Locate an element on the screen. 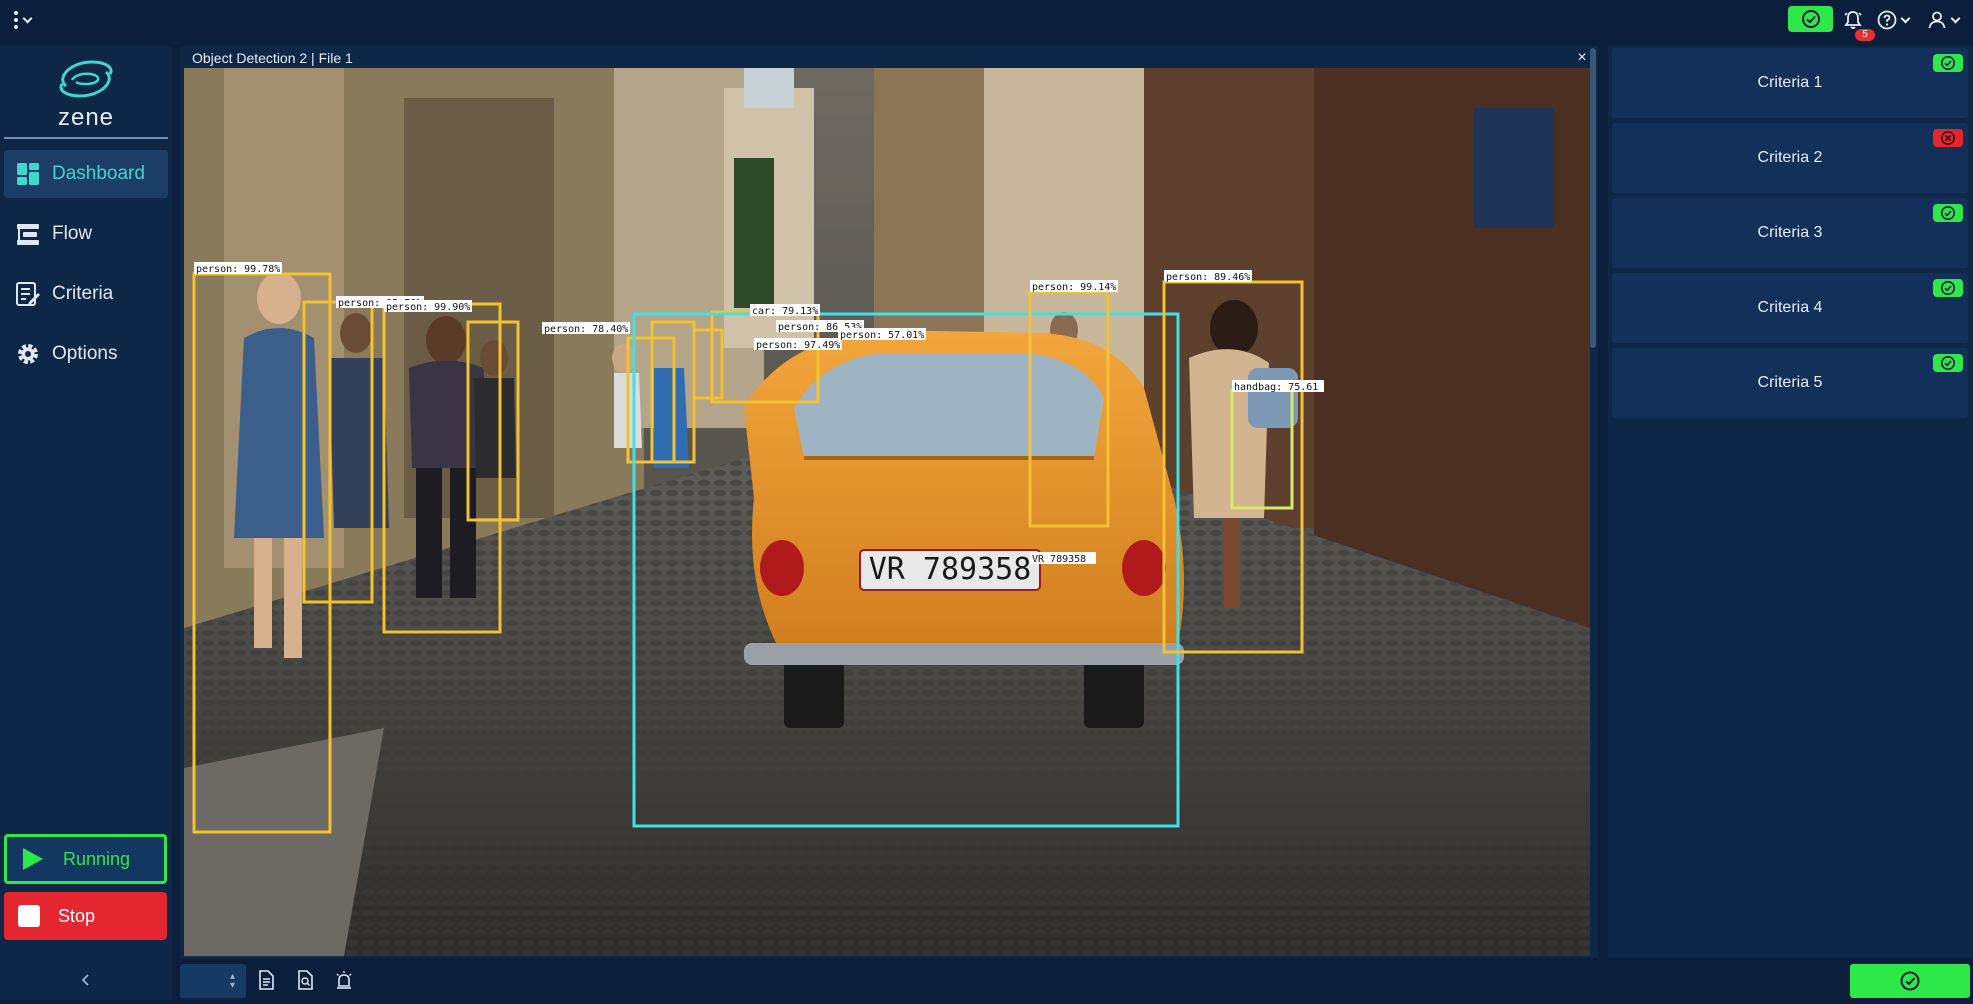  chevron-left-icon is located at coordinates (85, 980).